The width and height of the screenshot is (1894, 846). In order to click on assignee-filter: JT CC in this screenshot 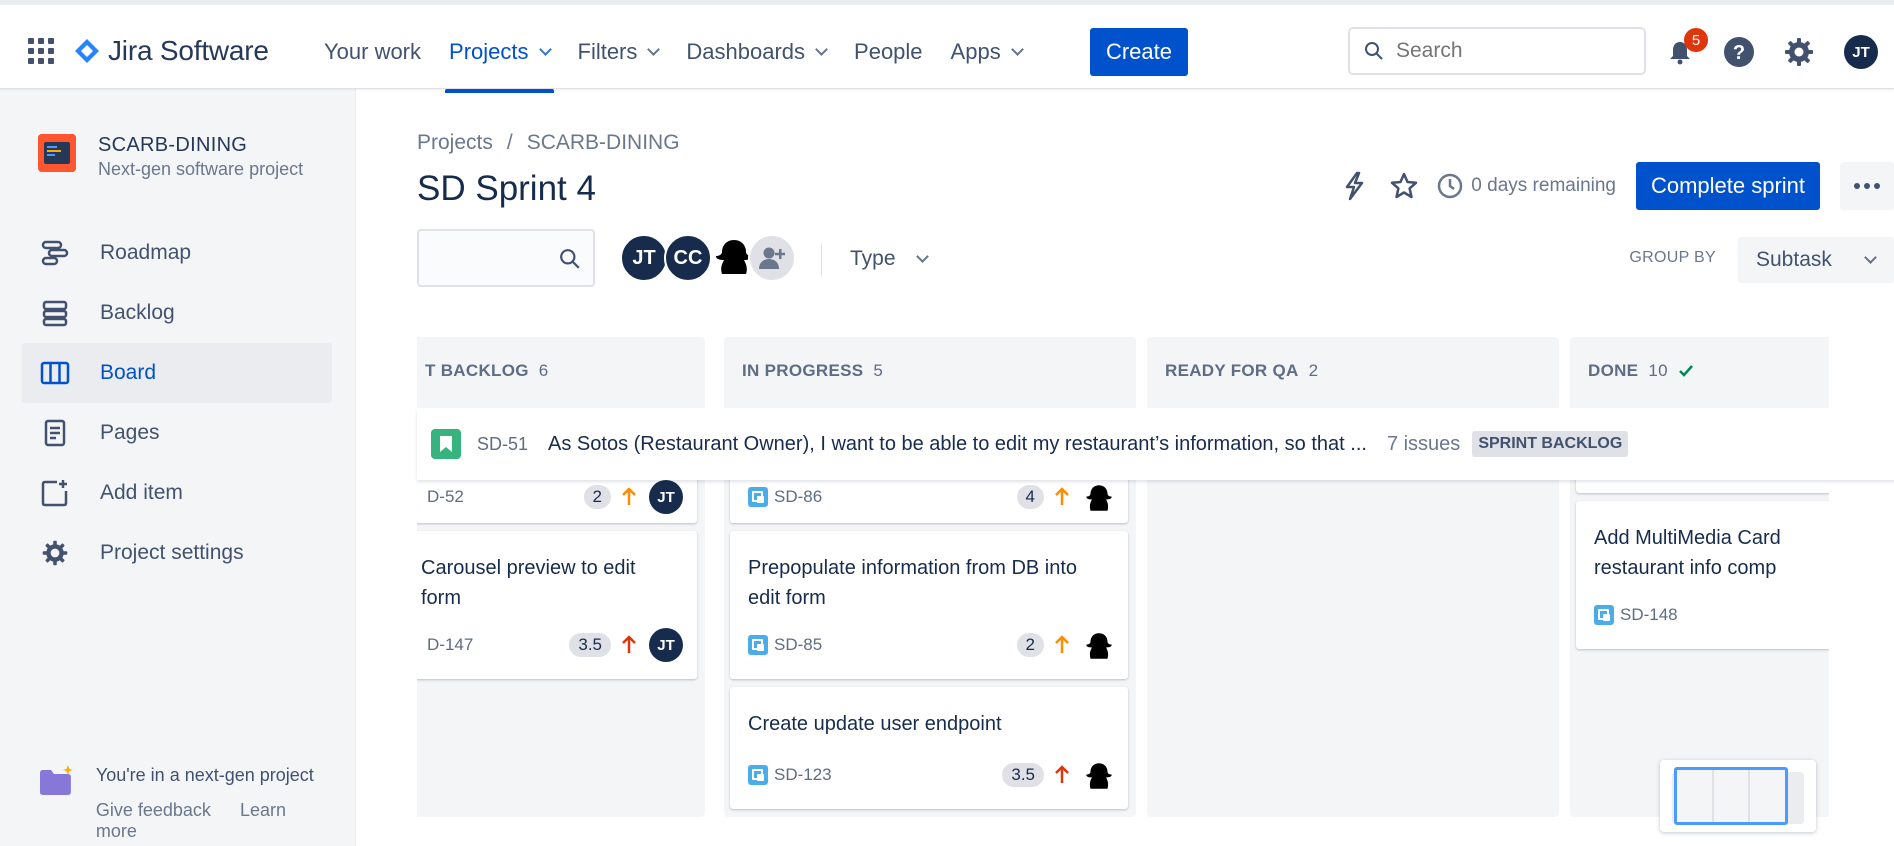, I will do `click(708, 258)`.